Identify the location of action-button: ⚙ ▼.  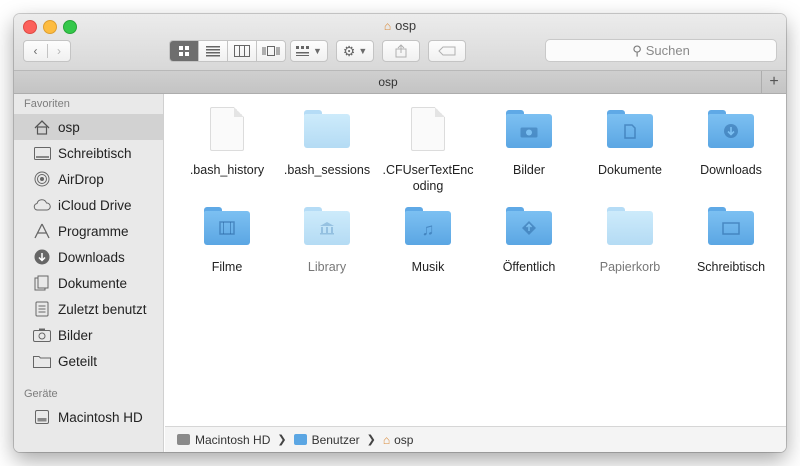
(355, 51).